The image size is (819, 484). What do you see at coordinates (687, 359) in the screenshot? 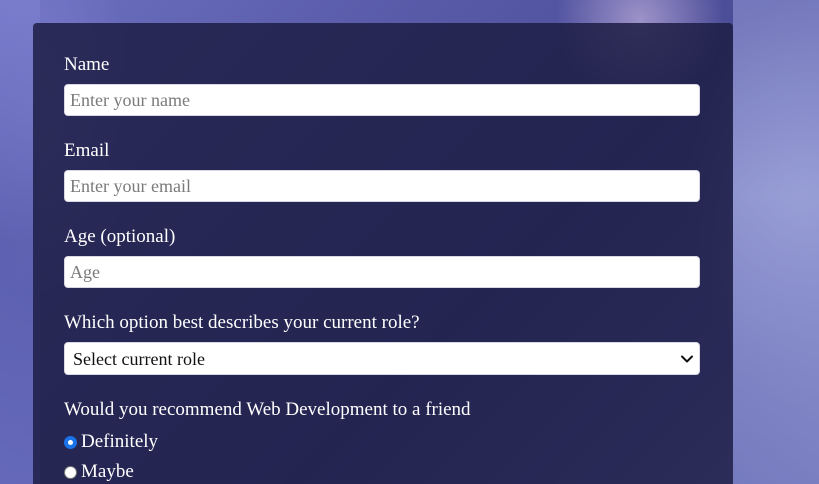
I see `chevron-down-icon` at bounding box center [687, 359].